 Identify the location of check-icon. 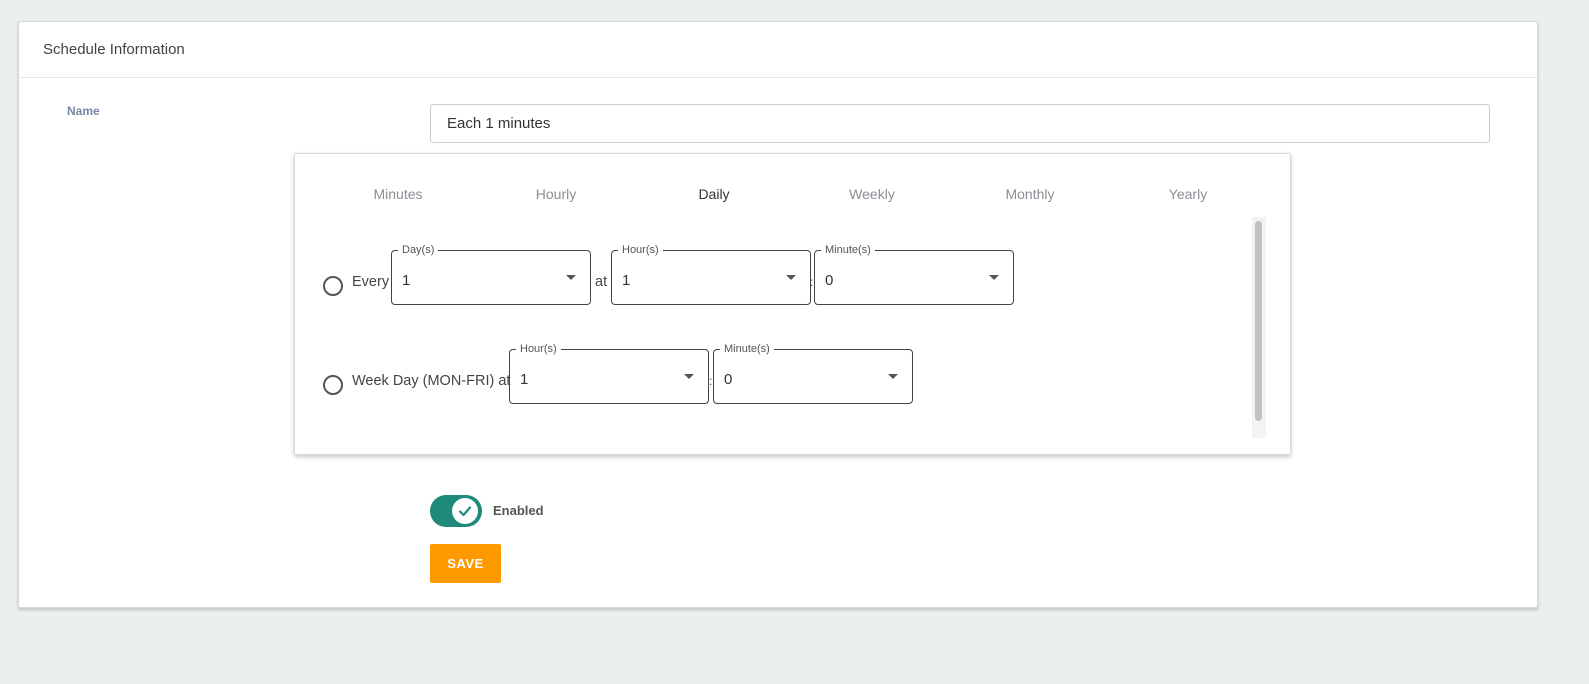
(465, 511).